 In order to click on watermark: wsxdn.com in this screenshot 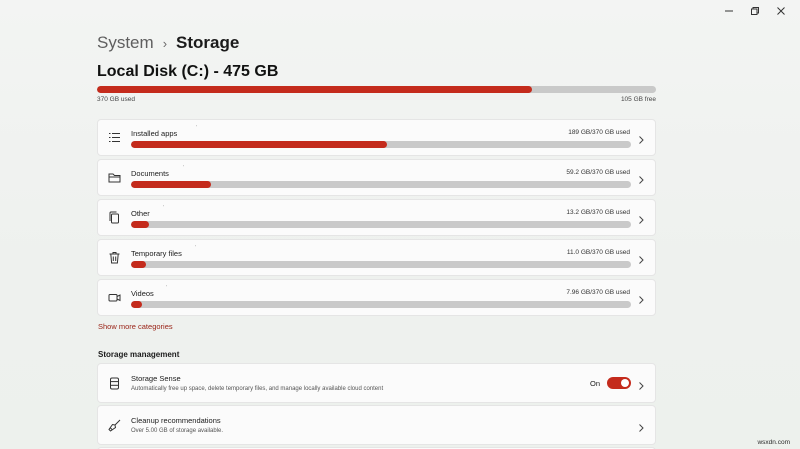, I will do `click(773, 442)`.